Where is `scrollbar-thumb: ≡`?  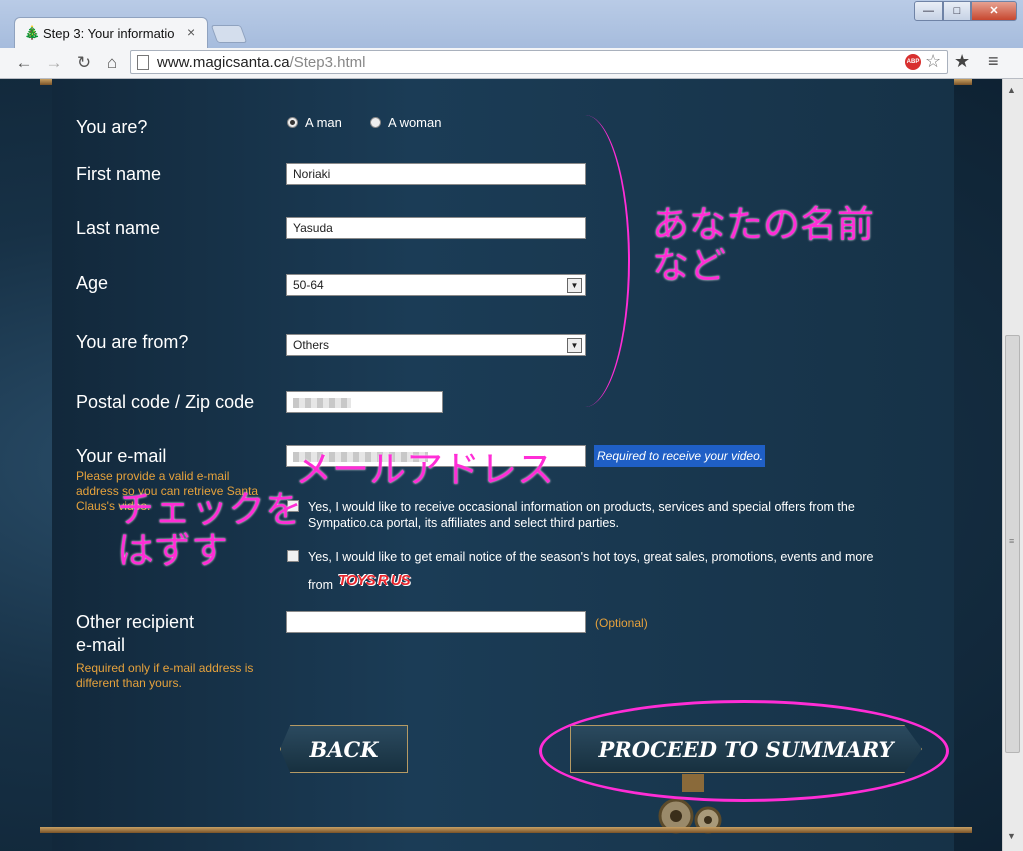
scrollbar-thumb: ≡ is located at coordinates (1012, 544).